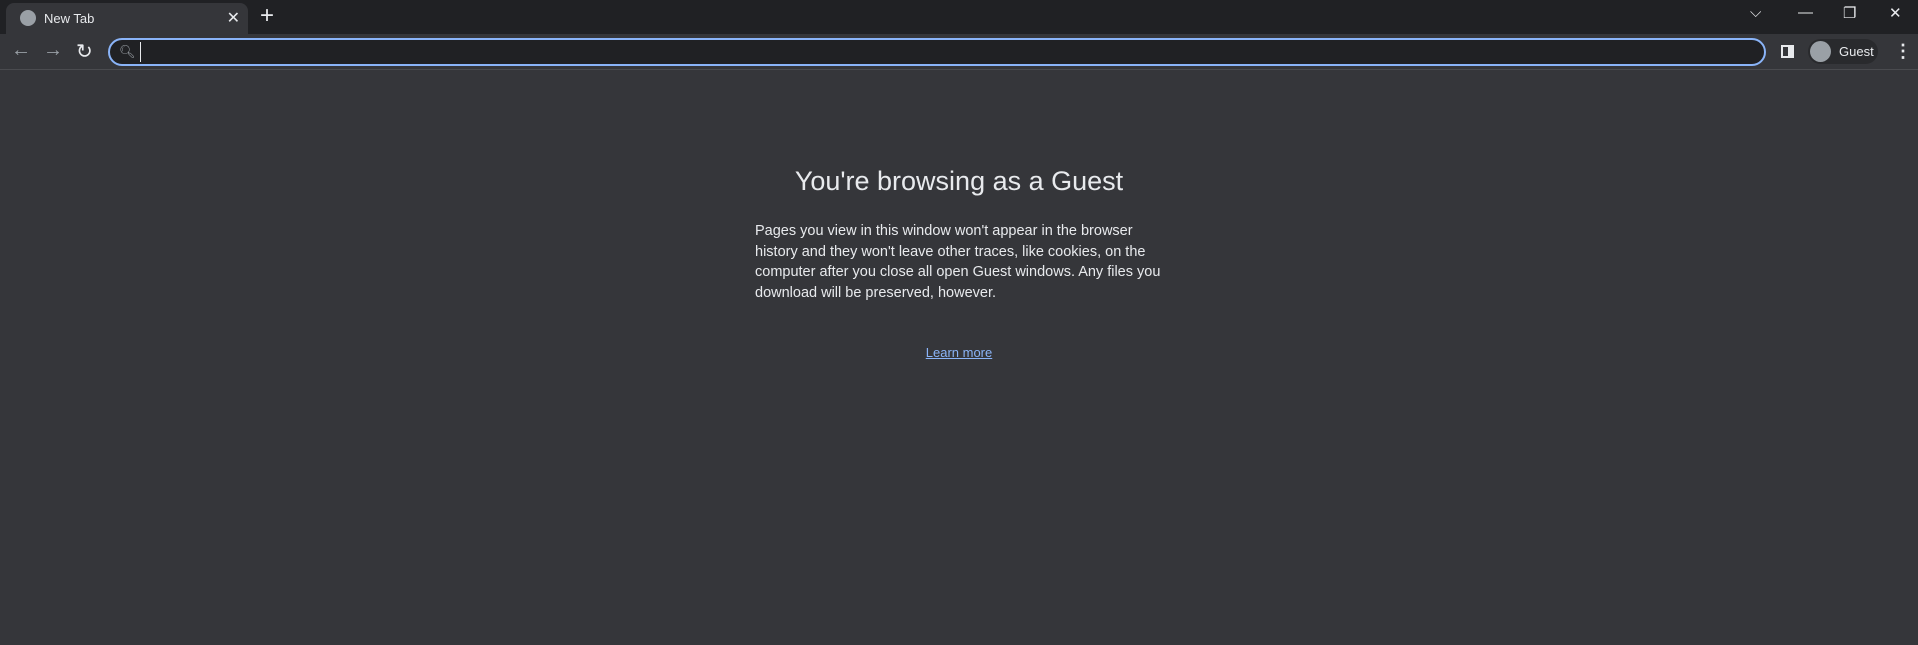 The width and height of the screenshot is (1918, 645). What do you see at coordinates (267, 16) in the screenshot?
I see `new-tab-button: +` at bounding box center [267, 16].